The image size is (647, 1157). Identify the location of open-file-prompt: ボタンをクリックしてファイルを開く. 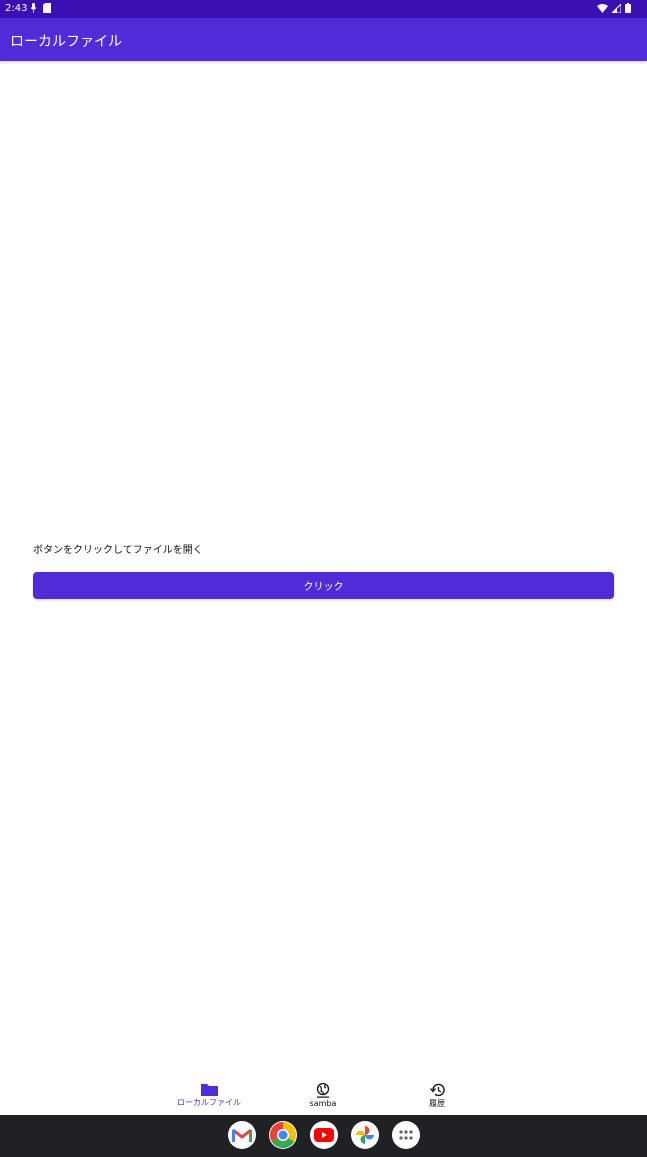
(118, 550).